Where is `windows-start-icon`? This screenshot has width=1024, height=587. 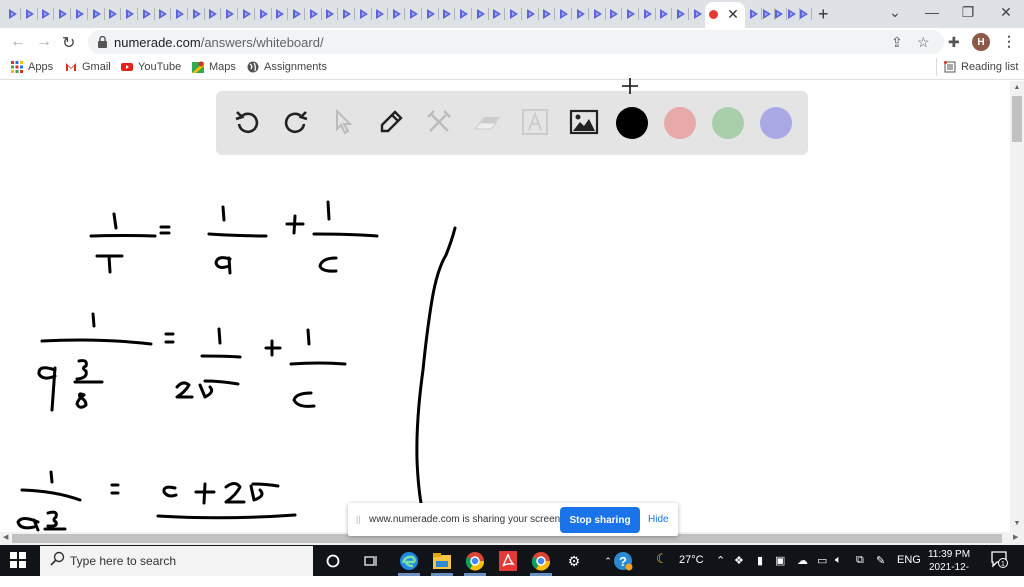 windows-start-icon is located at coordinates (18, 560).